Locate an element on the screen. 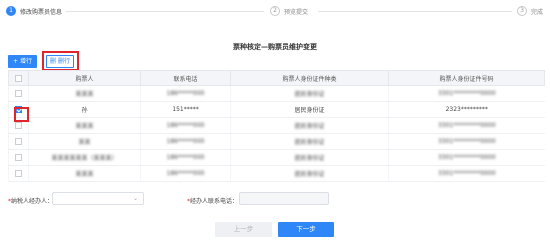  header-select is located at coordinates (18, 78).